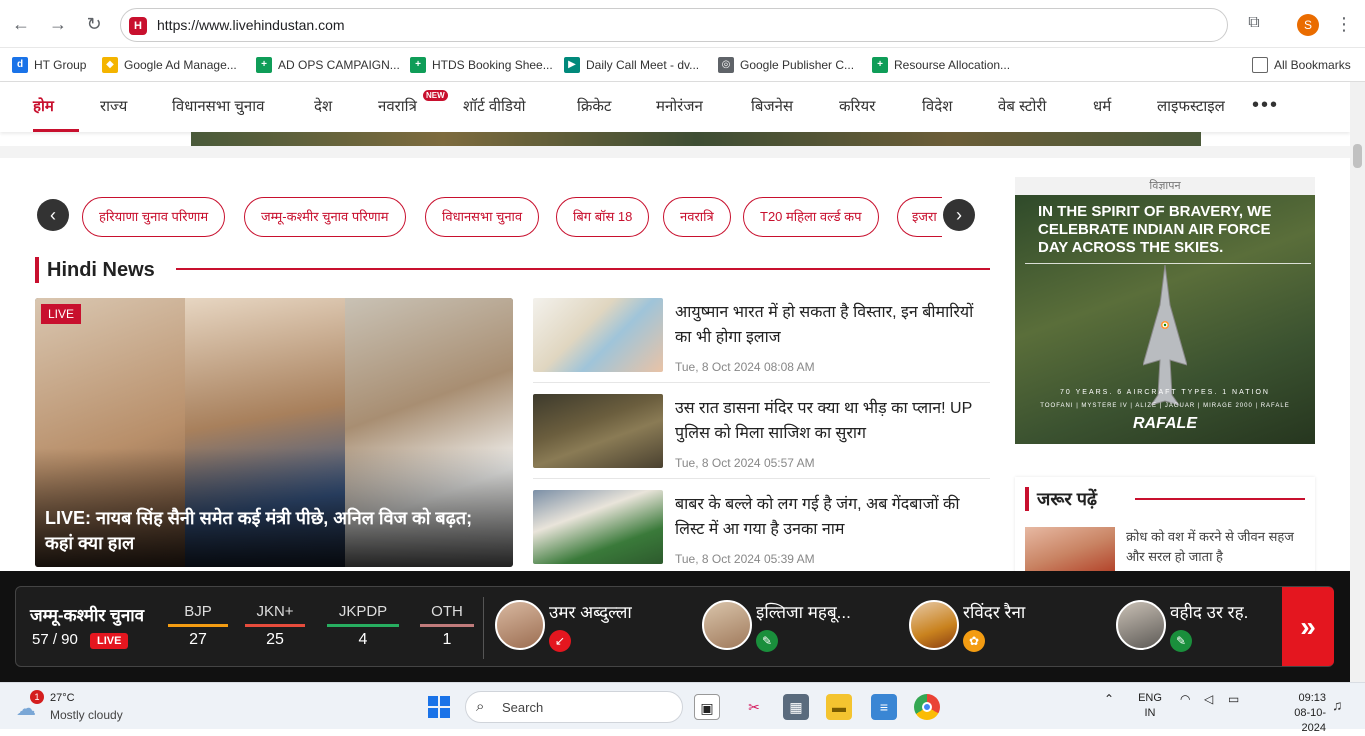  Describe the element at coordinates (1337, 705) in the screenshot. I see `notification-bell-icon: ♫` at that location.